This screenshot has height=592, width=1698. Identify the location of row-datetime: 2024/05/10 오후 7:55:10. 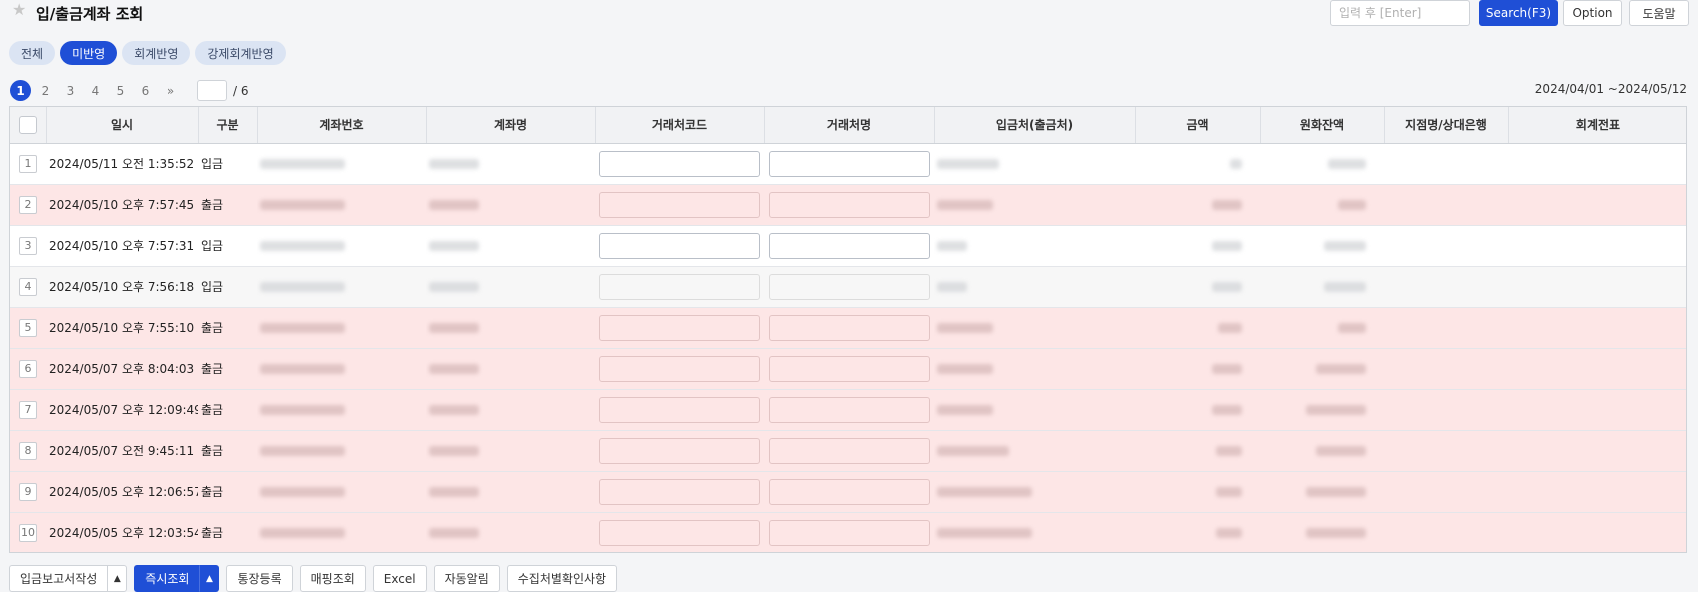
(122, 328).